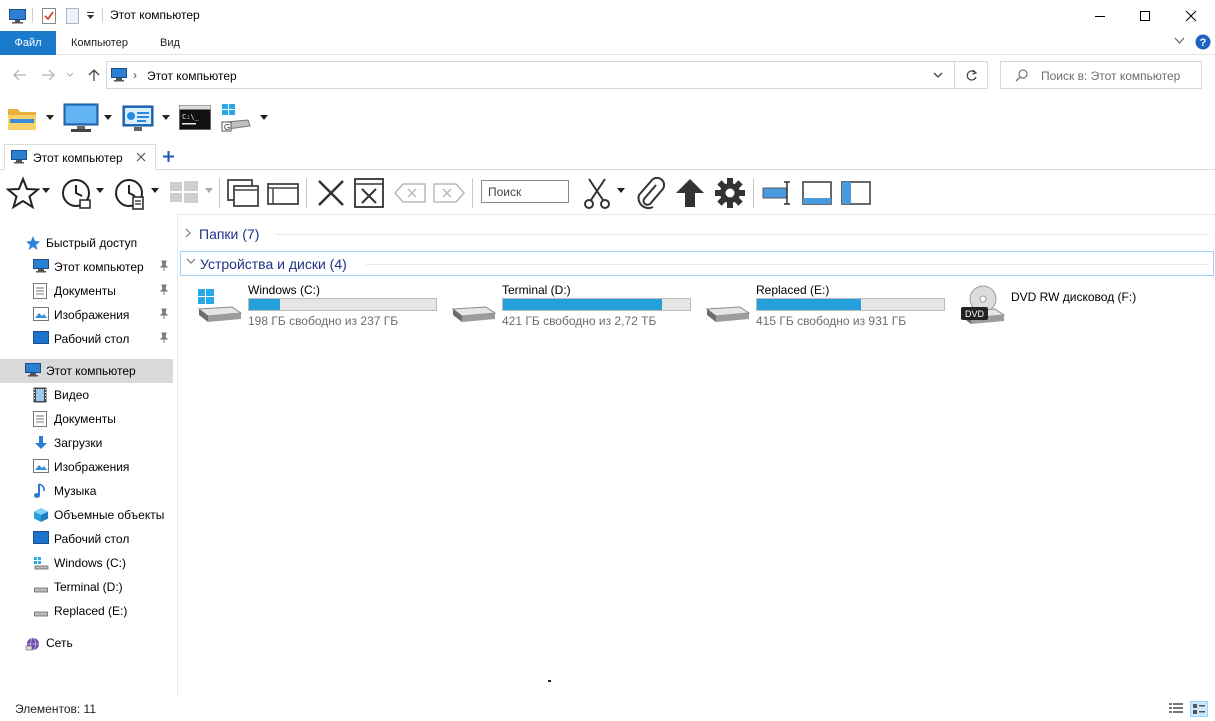  Describe the element at coordinates (597, 193) in the screenshot. I see `scissors-icon` at that location.